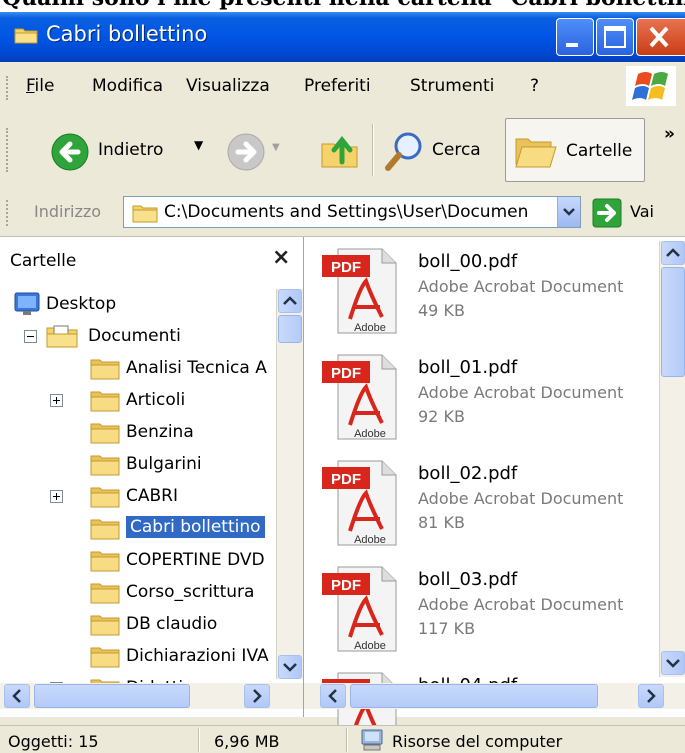 This screenshot has width=685, height=753. What do you see at coordinates (568, 212) in the screenshot?
I see `address-dropdown-button` at bounding box center [568, 212].